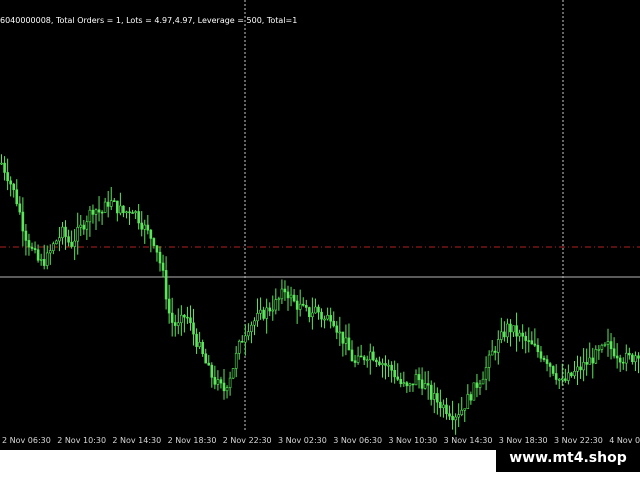  I want to click on watermark-text: www.mt4.shop, so click(568, 458).